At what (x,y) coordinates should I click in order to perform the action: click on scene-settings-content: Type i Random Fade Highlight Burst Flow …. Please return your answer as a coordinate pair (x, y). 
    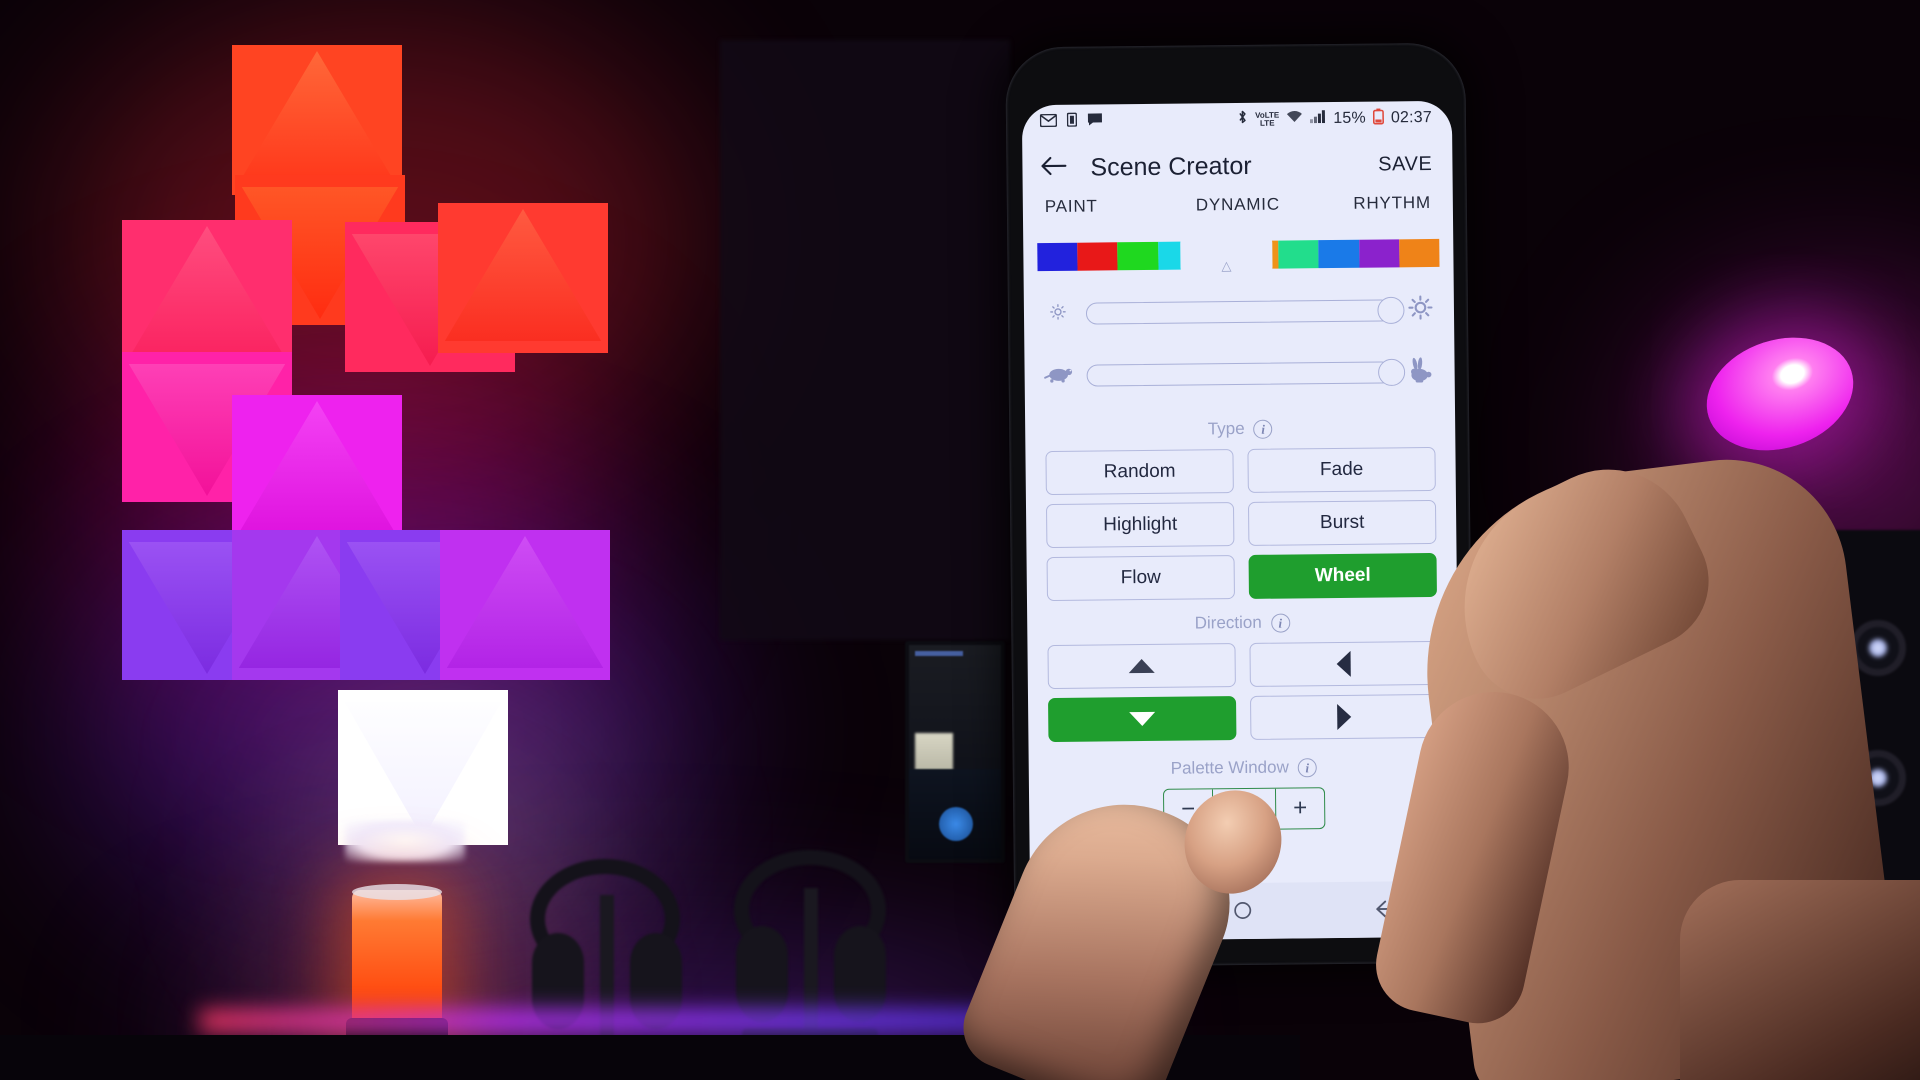
    Looking at the image, I should click on (1242, 644).